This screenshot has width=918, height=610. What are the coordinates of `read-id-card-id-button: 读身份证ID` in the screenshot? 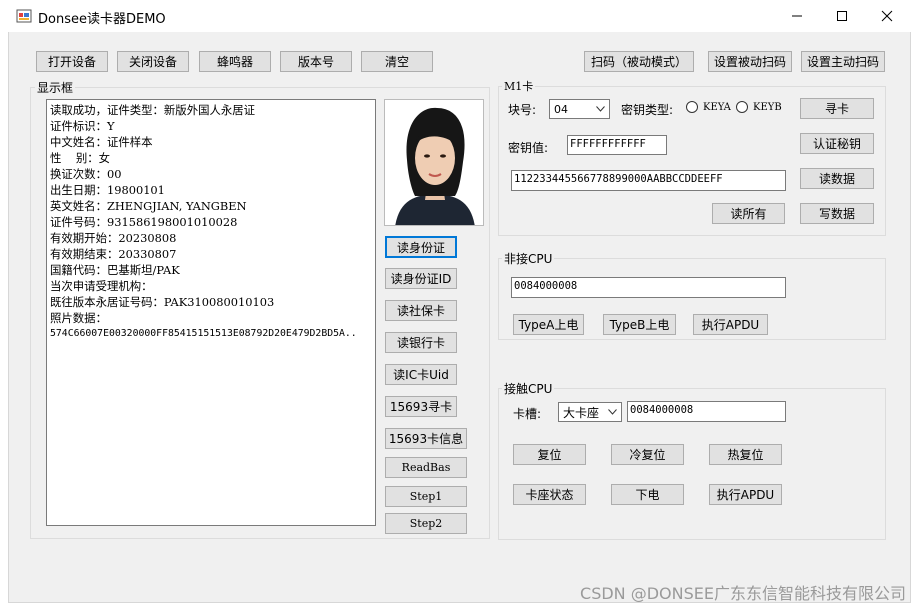 It's located at (421, 278).